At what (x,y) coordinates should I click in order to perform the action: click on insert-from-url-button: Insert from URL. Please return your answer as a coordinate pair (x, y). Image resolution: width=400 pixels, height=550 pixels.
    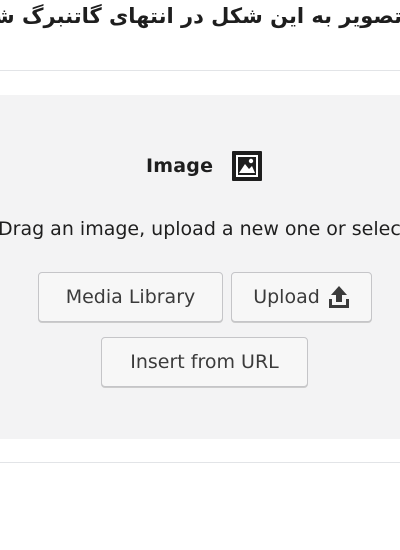
    Looking at the image, I should click on (204, 362).